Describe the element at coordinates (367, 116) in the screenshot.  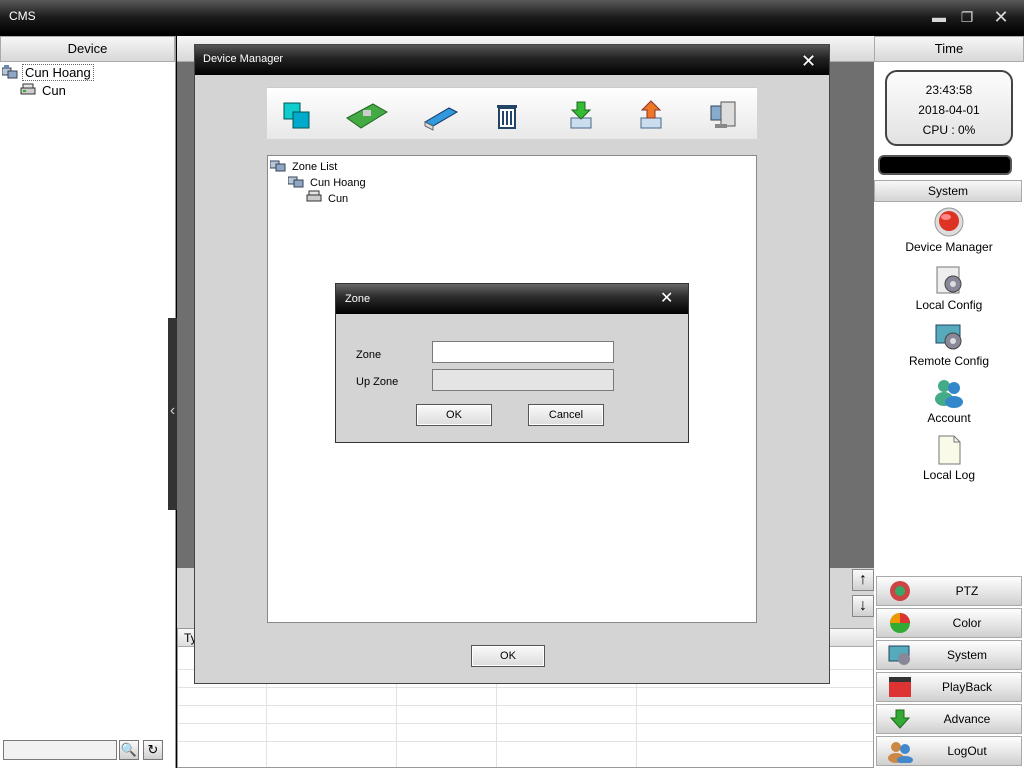
I see `add-device-icon` at that location.